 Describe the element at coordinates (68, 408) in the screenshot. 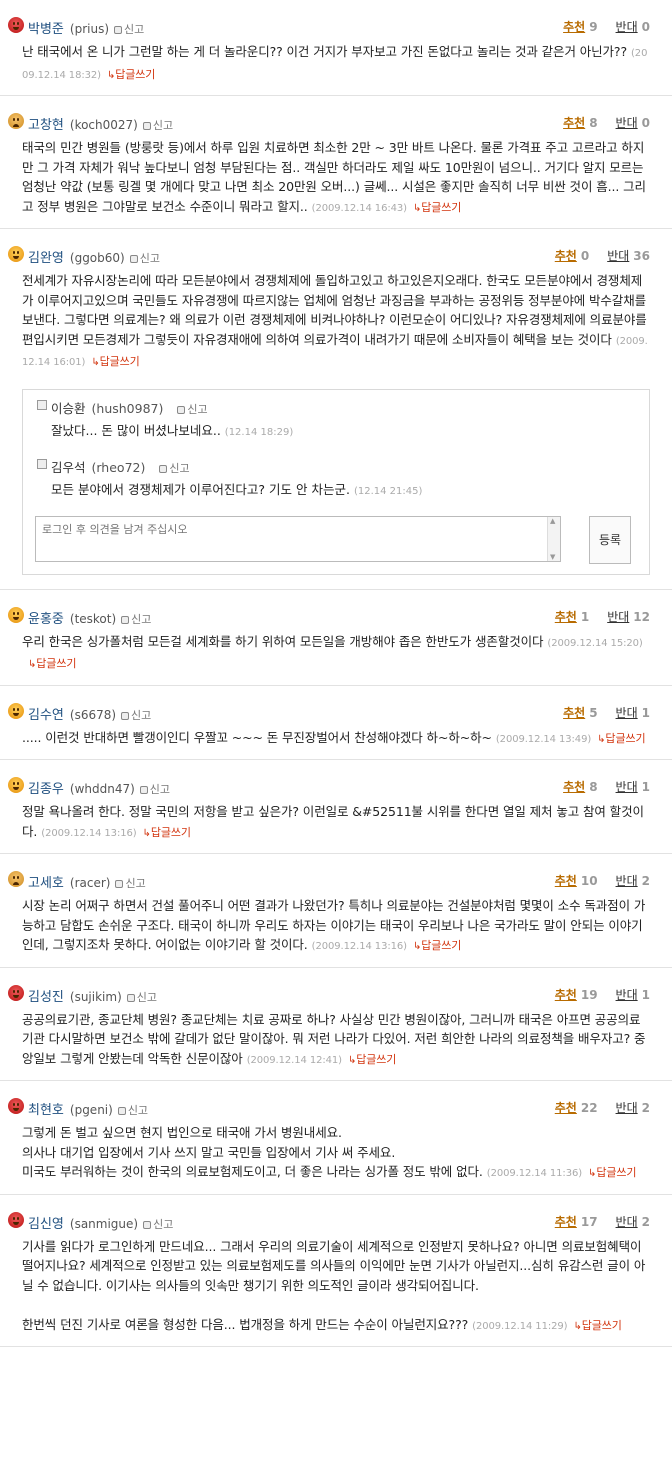

I see `reply-author-name: 이승환` at that location.